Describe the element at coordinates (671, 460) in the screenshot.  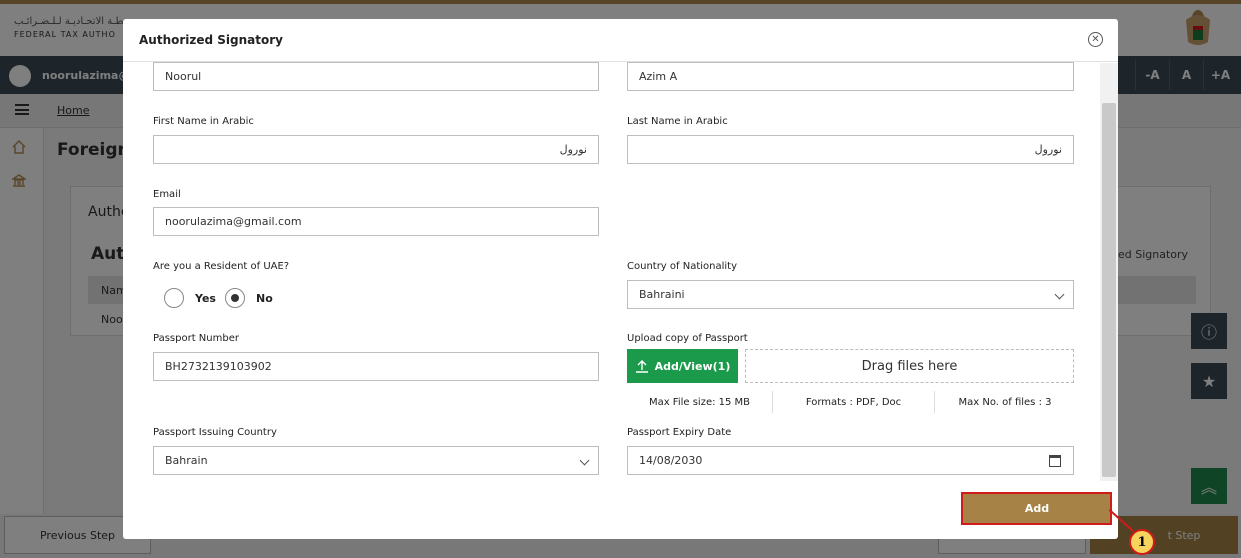
I see `expiry-date-value: 14/08/2030` at that location.